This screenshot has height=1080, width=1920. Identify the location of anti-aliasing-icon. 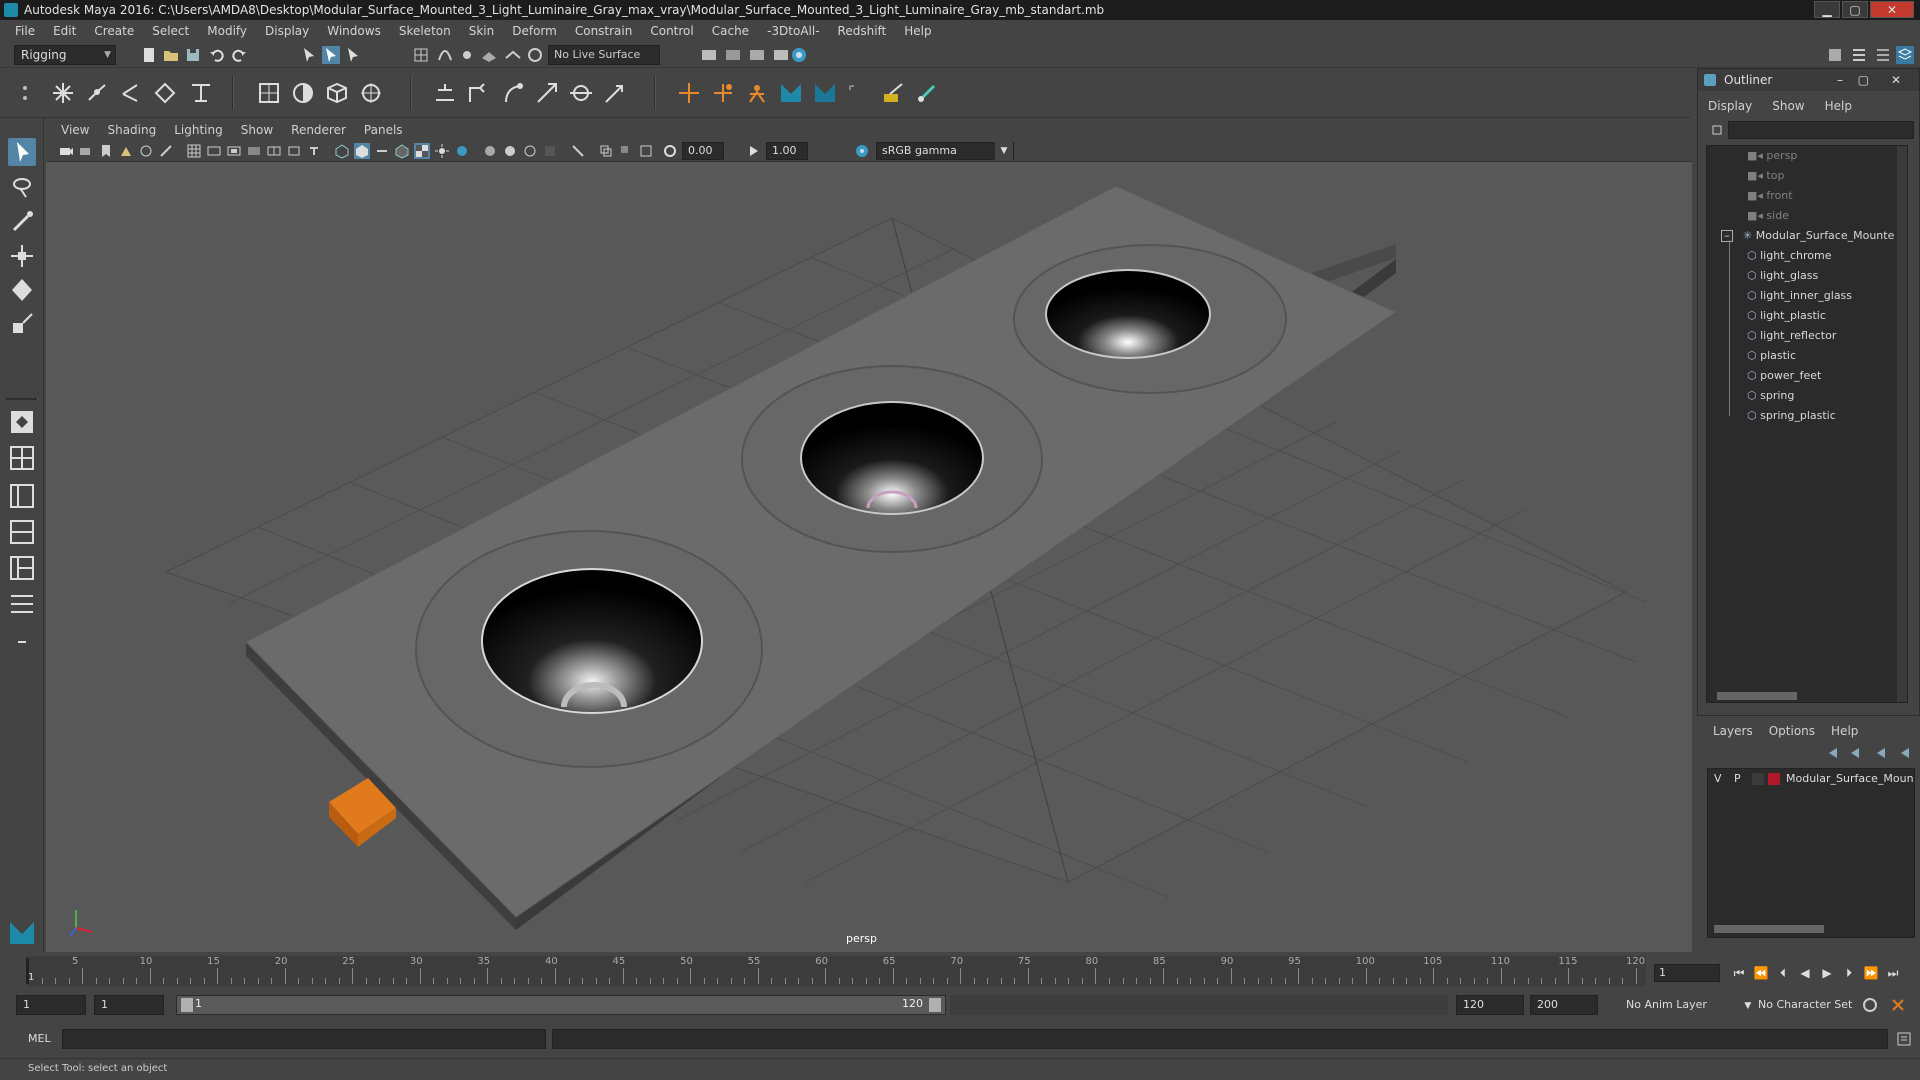
(530, 151).